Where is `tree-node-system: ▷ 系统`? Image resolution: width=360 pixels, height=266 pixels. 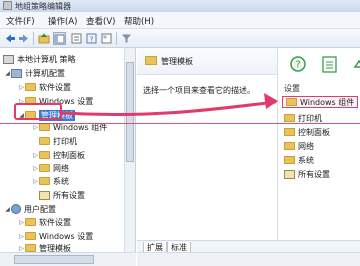
tree-node-system: ▷ 系统 is located at coordinates (50, 181).